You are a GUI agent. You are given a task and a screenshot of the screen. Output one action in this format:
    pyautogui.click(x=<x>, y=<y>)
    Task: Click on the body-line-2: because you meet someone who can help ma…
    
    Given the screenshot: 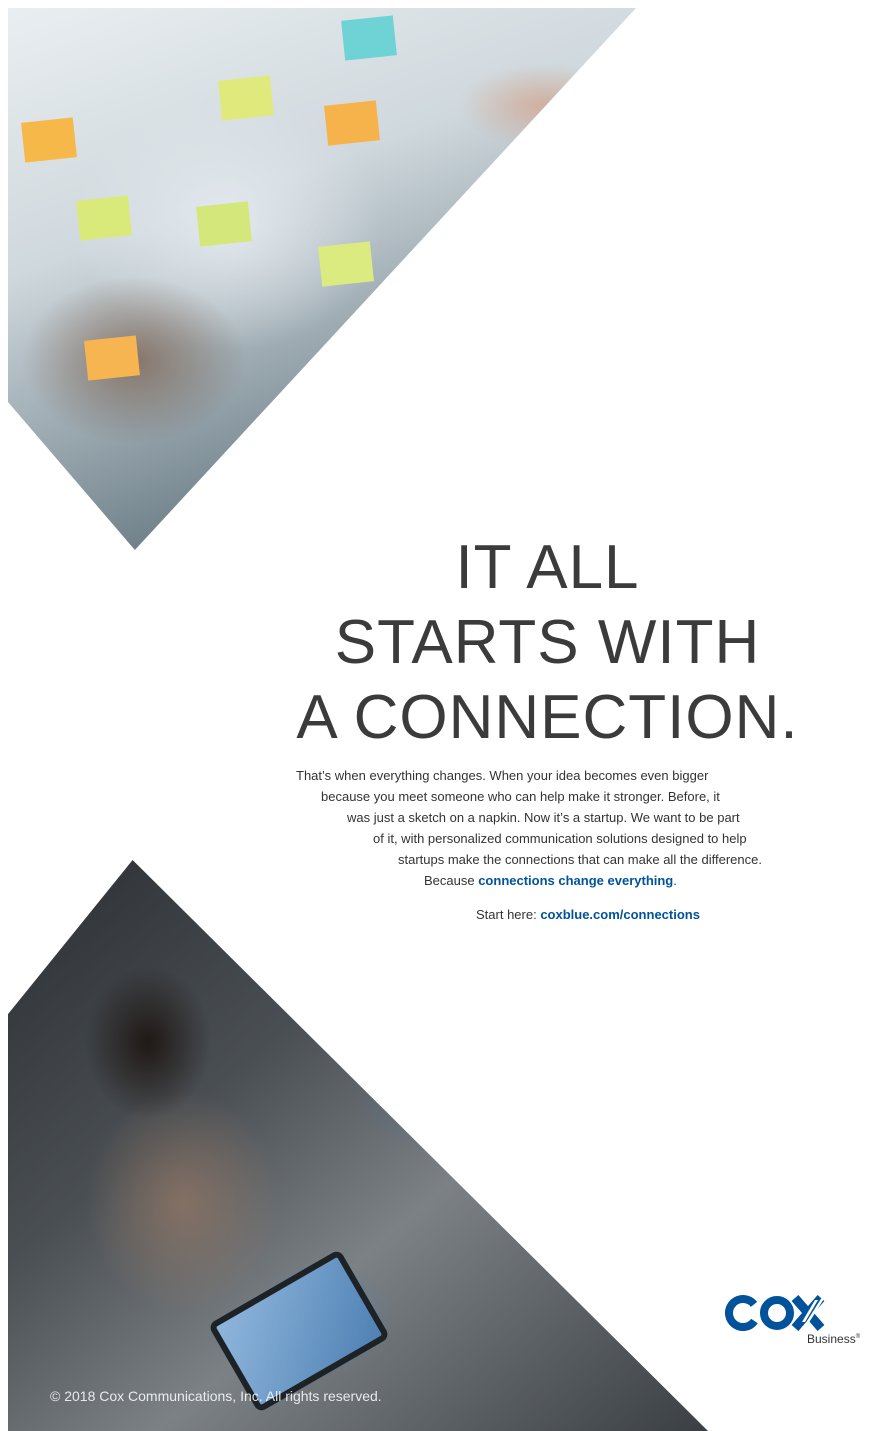 What is the action you would take?
    pyautogui.click(x=520, y=796)
    